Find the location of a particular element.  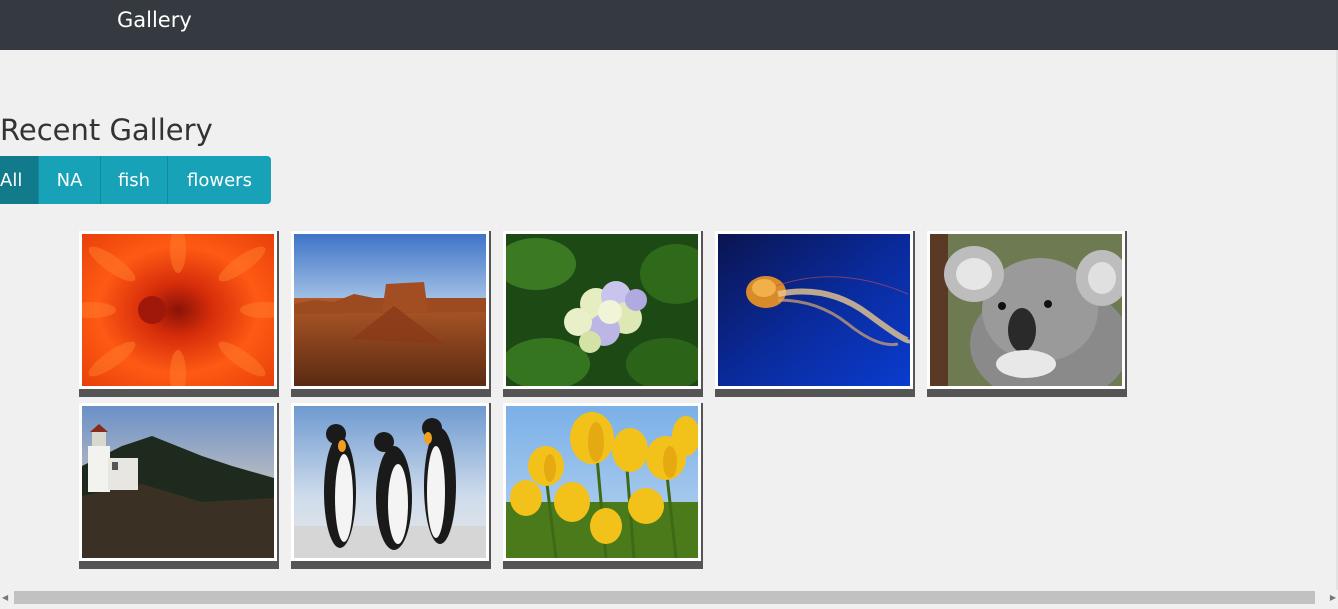

gallery-item-chrysanthemum is located at coordinates (179, 314).